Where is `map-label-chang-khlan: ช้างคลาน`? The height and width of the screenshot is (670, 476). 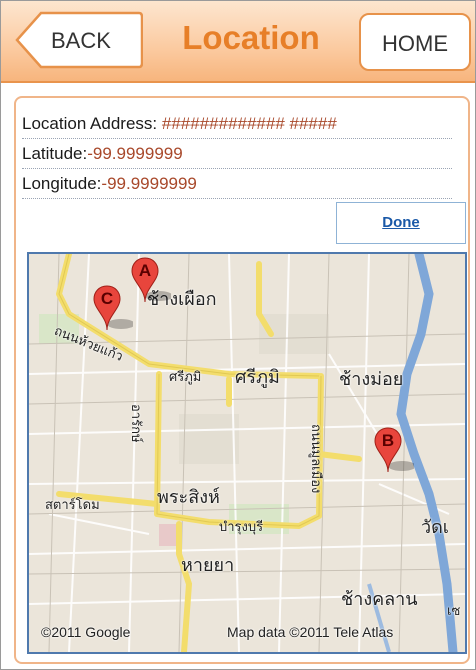 map-label-chang-khlan: ช้างคลาน is located at coordinates (379, 599).